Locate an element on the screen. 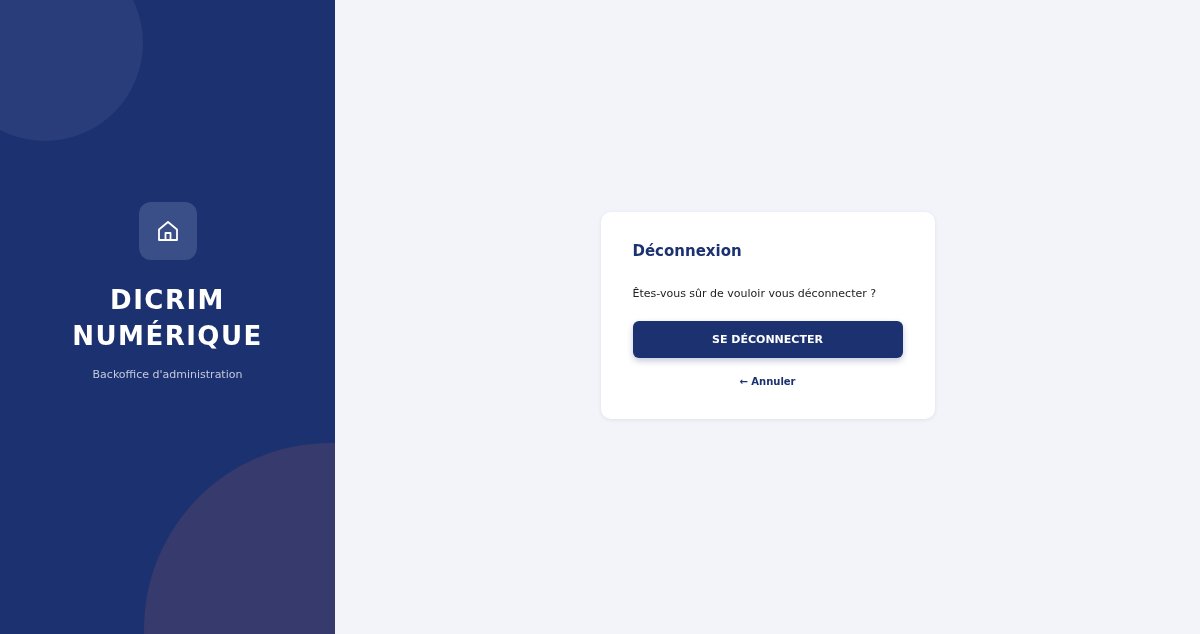  confirm-message: Êtes-vous sûr de vouloir vous déconnecter ? is located at coordinates (755, 293).